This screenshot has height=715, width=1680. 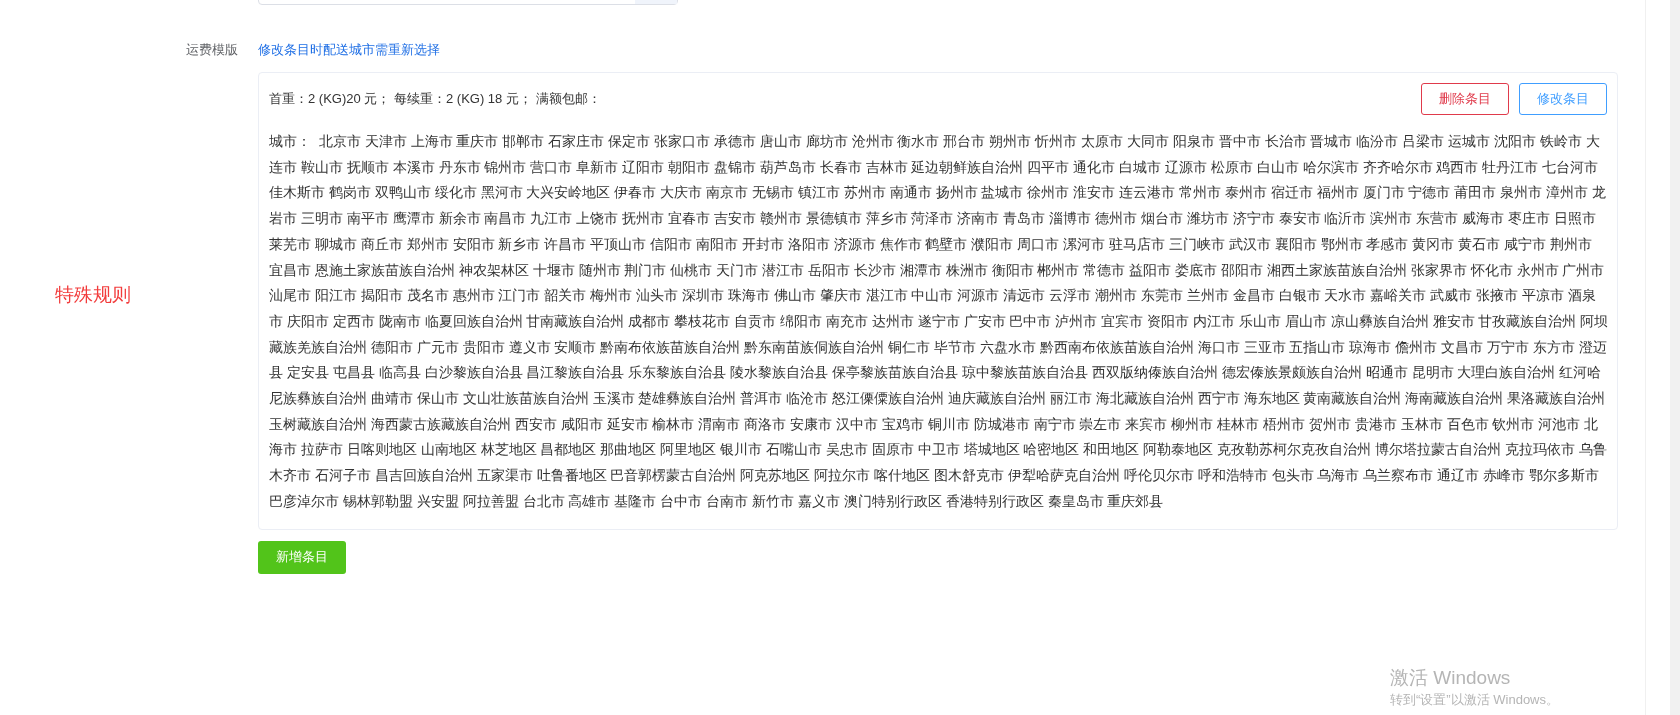 I want to click on city-list-line: 宜昌市 恩施土家族苗族自治州 神农架林区 十堰市 随州市 荆门市 仙桃市 天门市 潜江市 岳阳市 长沙市 湘潭市 株洲市 衡阳市 郴州市 常德市 益阳市 娄底市 邵阳市 湘西土家族苗族自治州 张家界市 怀化市 永州市 广州市, so click(x=937, y=270).